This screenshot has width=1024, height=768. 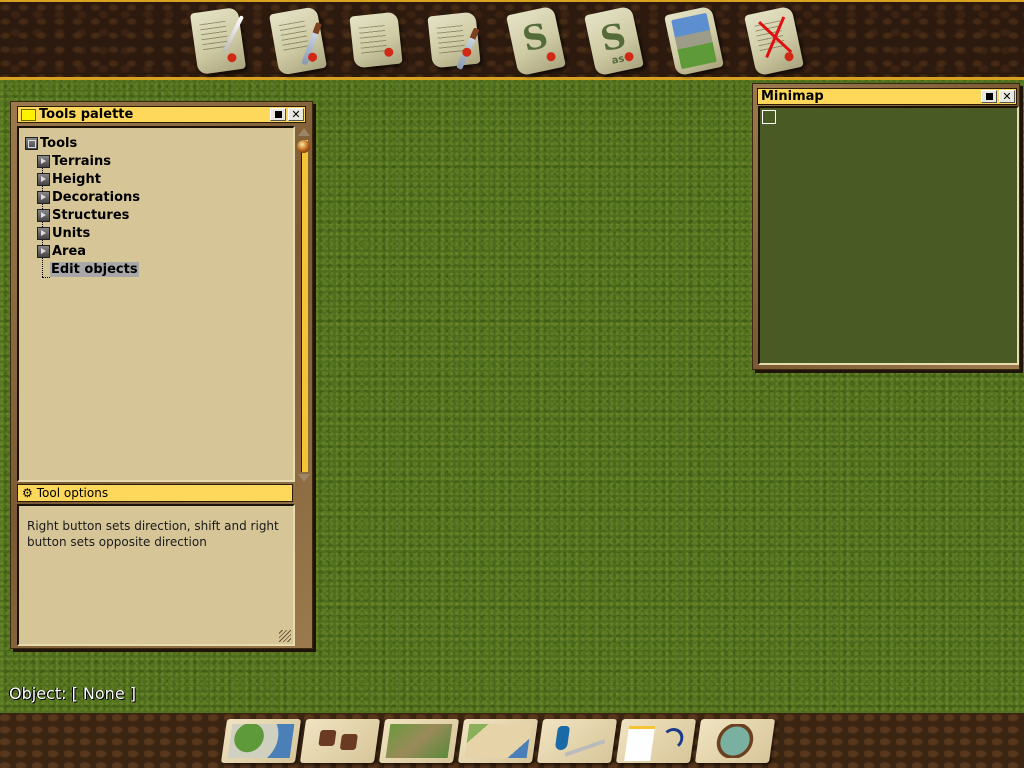 I want to click on top-toolbar: S S as, so click(x=512, y=40).